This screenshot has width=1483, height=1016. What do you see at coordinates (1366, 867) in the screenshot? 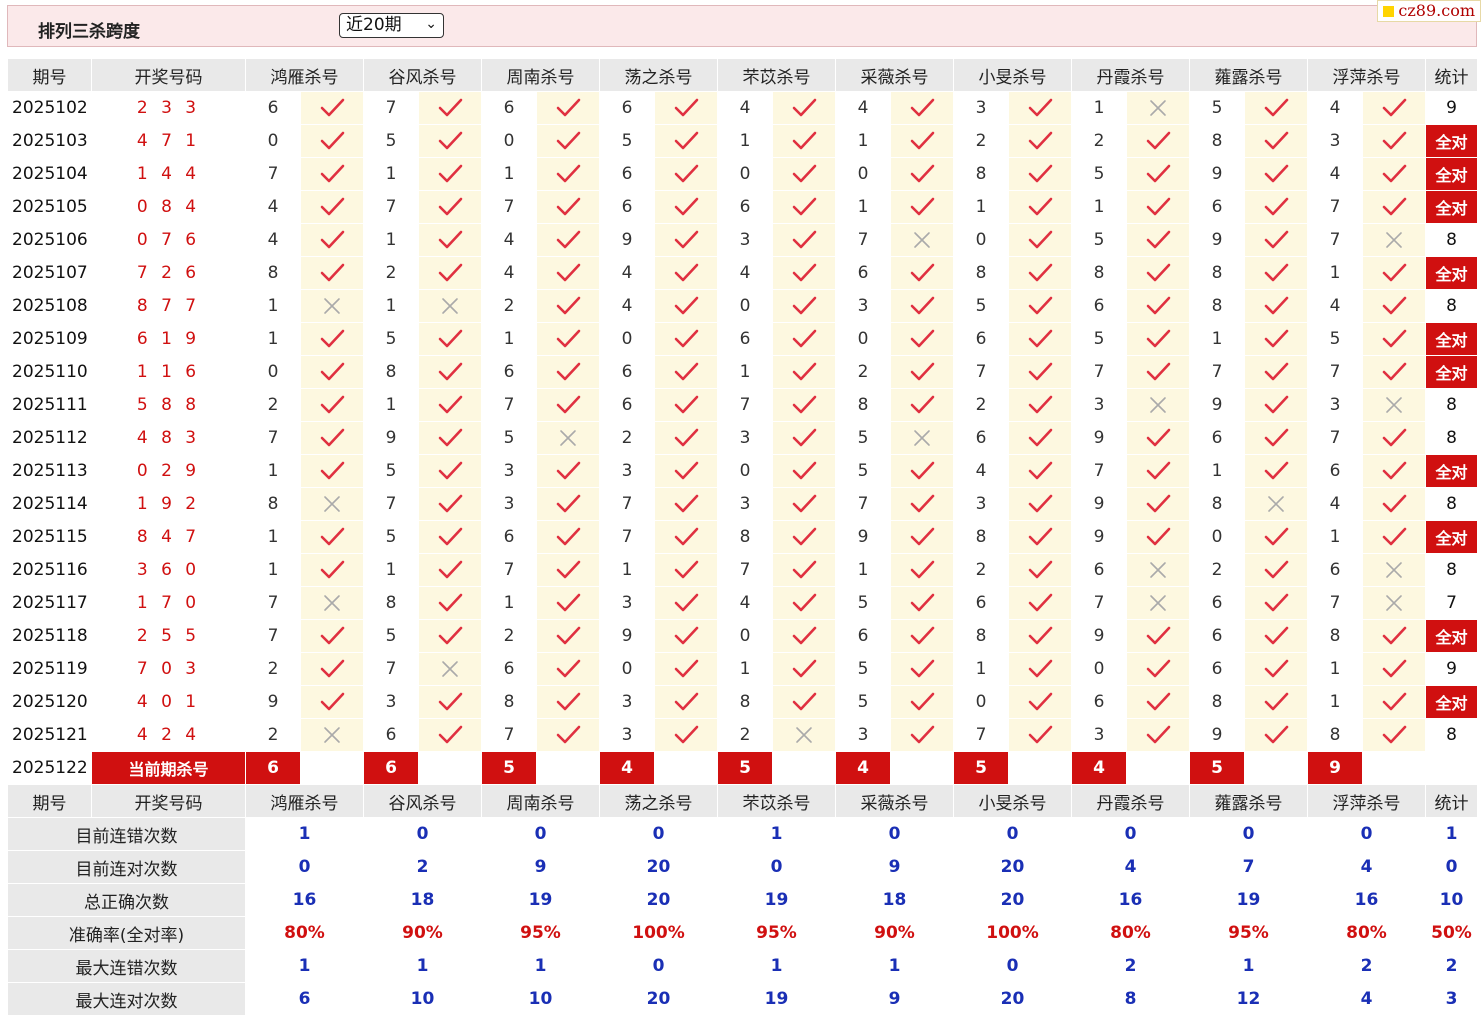
I see `stat-value: 4` at bounding box center [1366, 867].